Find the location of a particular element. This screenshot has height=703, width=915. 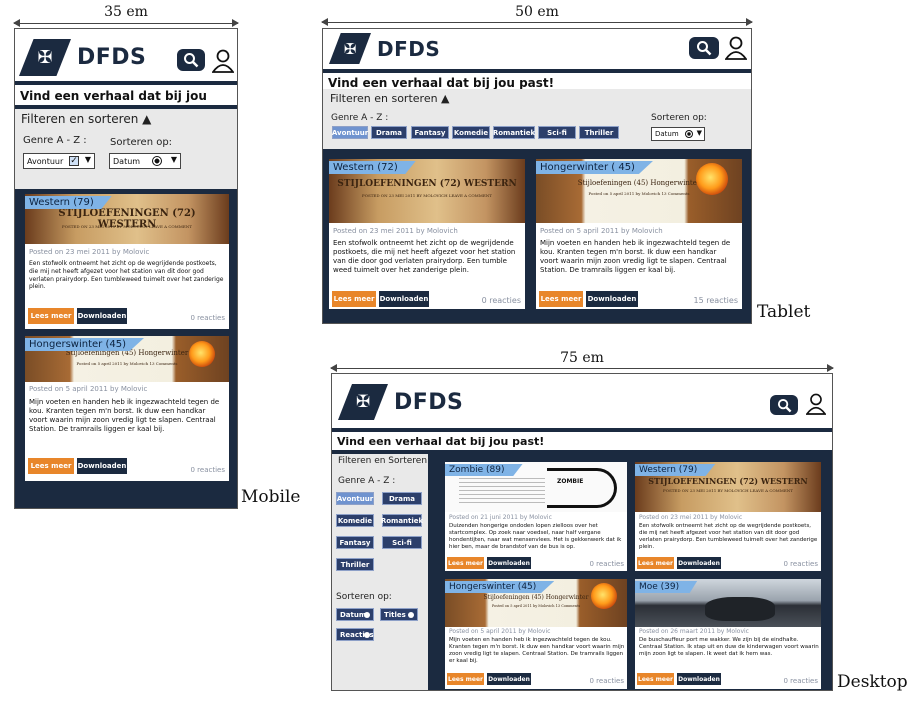

tablet-header: ✠ DFDS is located at coordinates (537, 50).